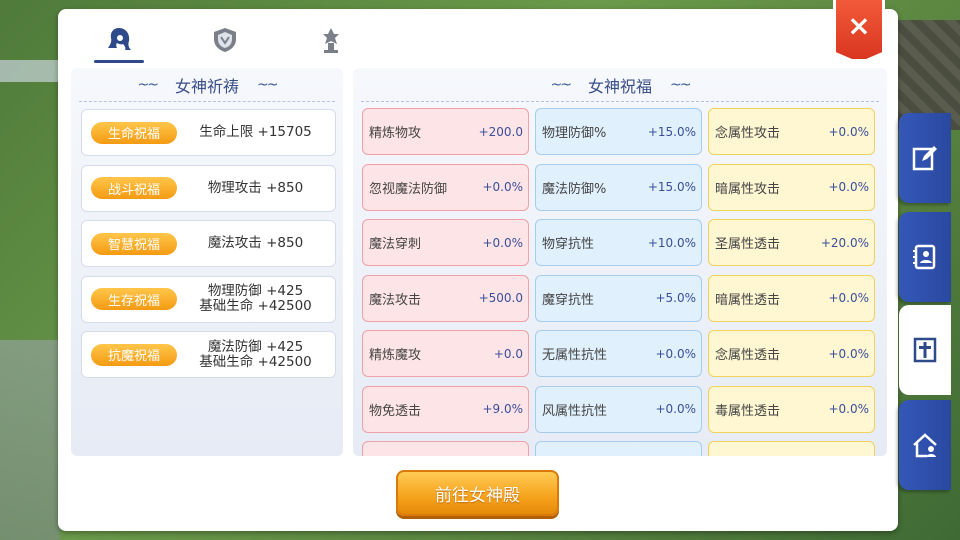  Describe the element at coordinates (844, 242) in the screenshot. I see `stat-value: +20.0%` at that location.